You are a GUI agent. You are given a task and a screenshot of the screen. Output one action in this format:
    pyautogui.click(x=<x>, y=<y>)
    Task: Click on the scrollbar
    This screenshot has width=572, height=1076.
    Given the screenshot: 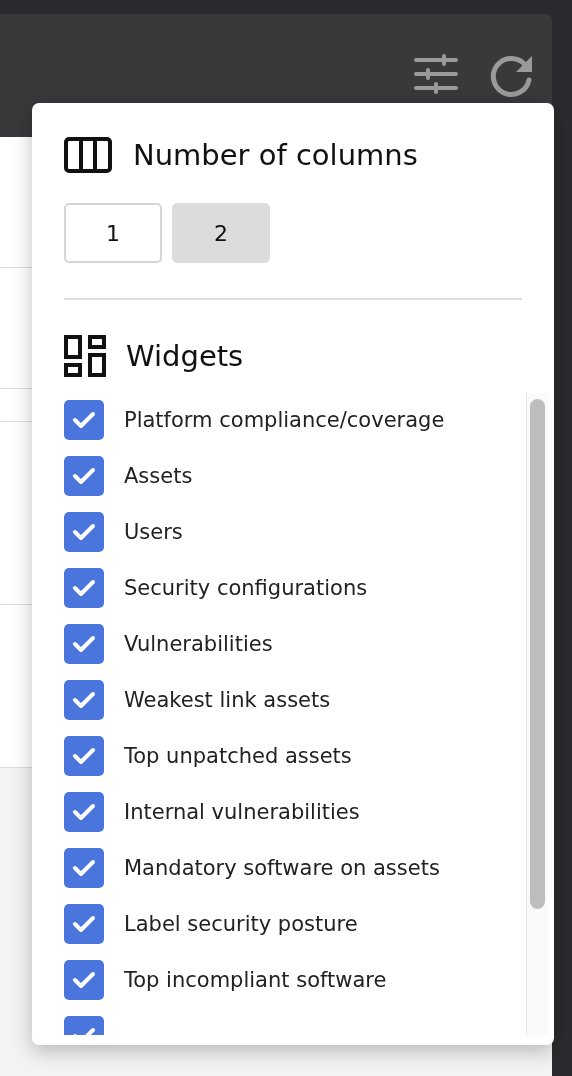 What is the action you would take?
    pyautogui.click(x=537, y=714)
    